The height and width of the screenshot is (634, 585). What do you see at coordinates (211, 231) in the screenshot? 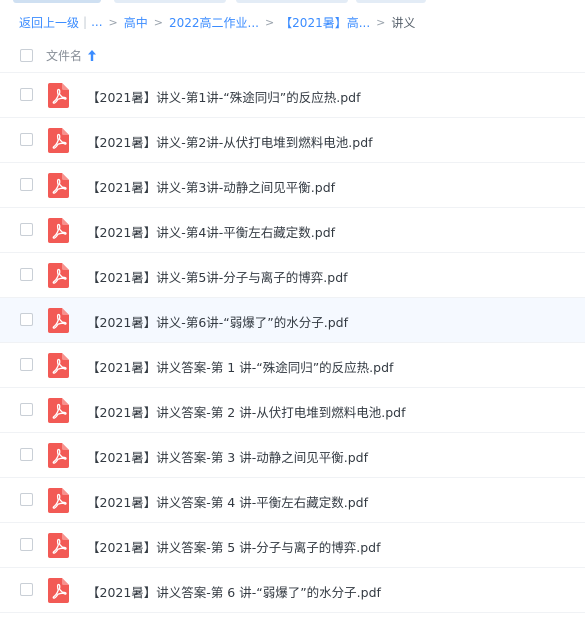
I see `file-name-link: 【2021暑】讲义-第4讲-平衡左右藏定数.pdf` at bounding box center [211, 231].